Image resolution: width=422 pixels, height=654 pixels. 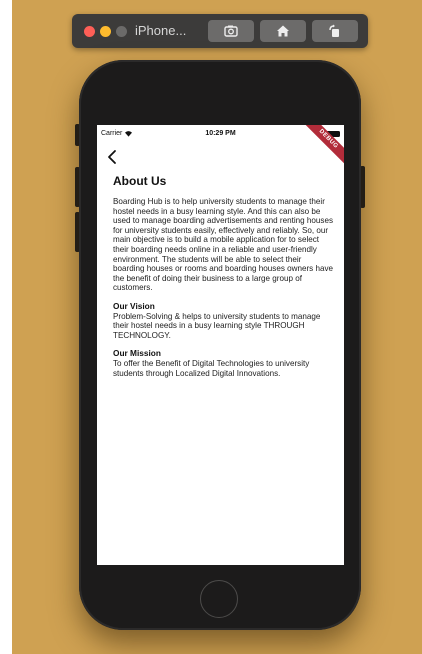 I want to click on status-time: 10:29 PM, so click(x=220, y=133).